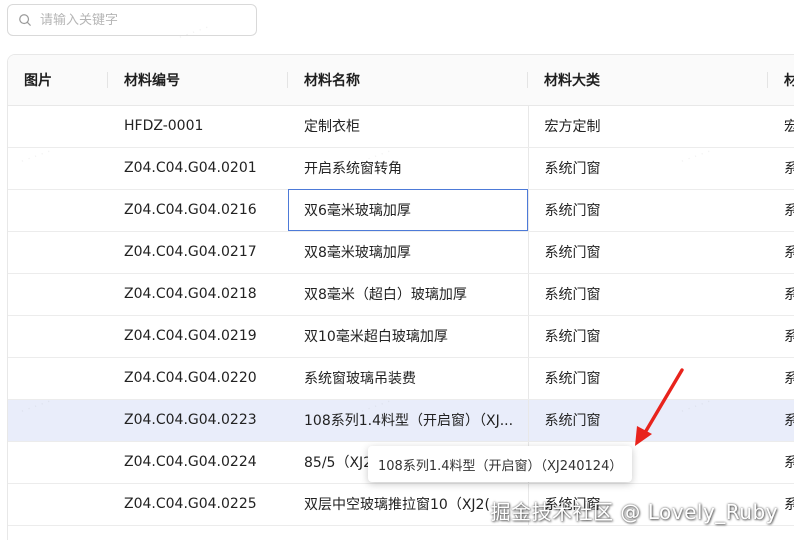  I want to click on search-icon, so click(25, 20).